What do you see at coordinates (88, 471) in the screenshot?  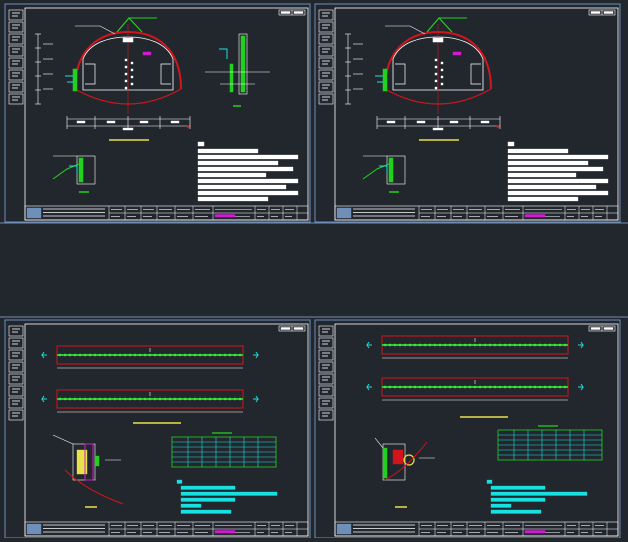 I see `section-detail` at bounding box center [88, 471].